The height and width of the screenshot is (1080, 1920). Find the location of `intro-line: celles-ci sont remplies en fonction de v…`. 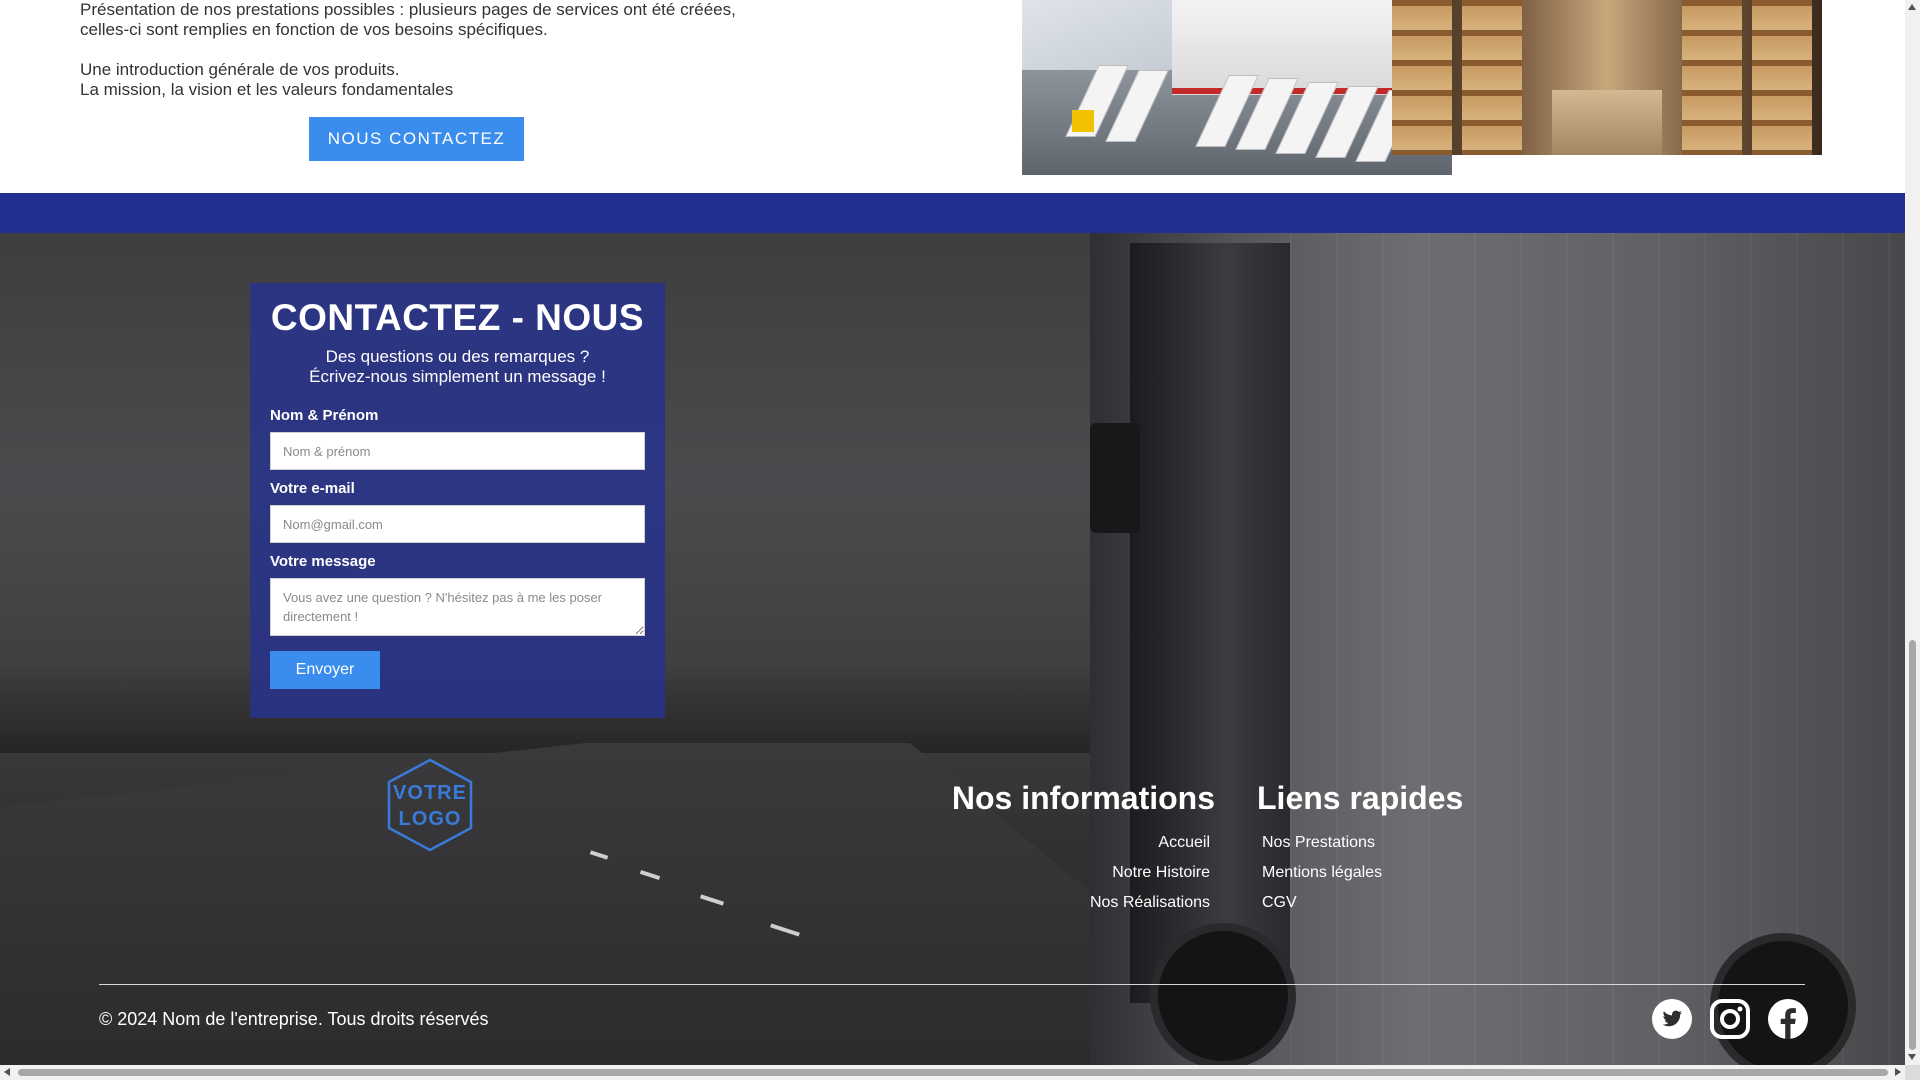

intro-line: celles-ci sont remplies en fonction de v… is located at coordinates (314, 29).